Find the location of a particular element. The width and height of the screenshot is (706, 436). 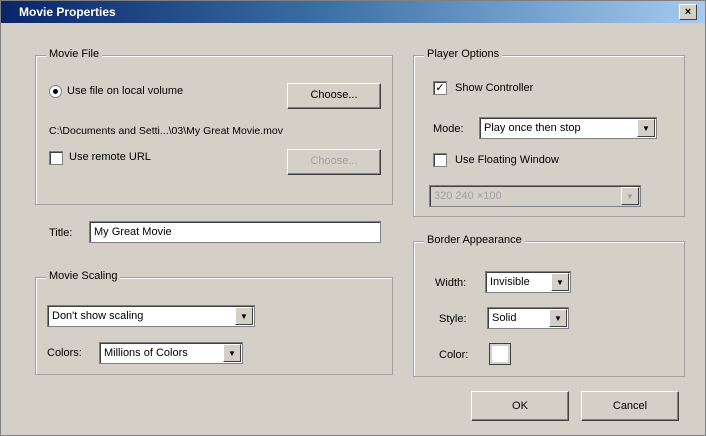

scaling-select-value: Don't show scaling is located at coordinates (98, 316).